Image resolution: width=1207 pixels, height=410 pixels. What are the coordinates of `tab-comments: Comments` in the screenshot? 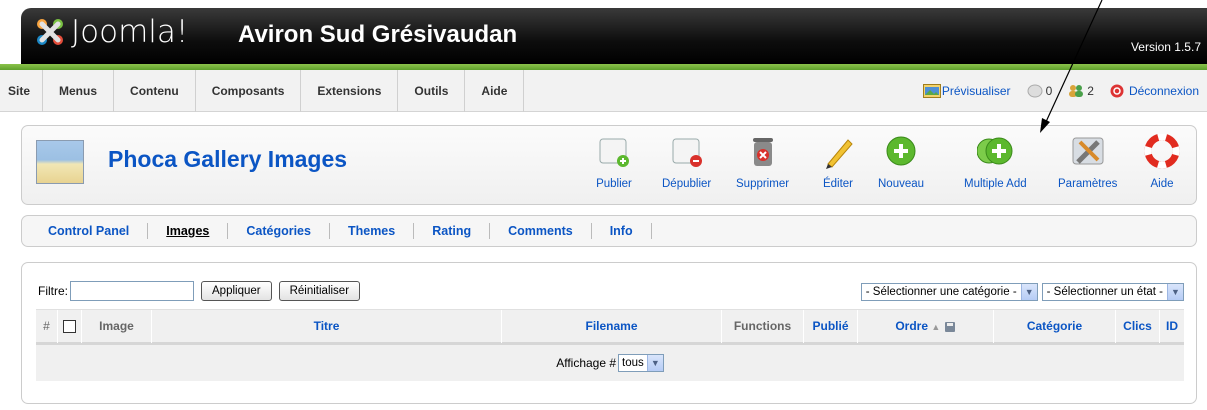 It's located at (541, 231).